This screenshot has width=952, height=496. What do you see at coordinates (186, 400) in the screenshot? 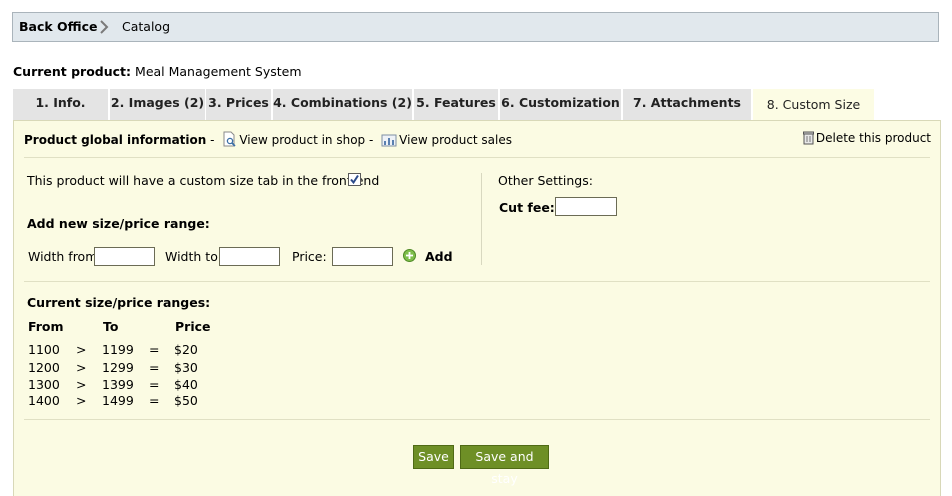
I see `range-price: $50` at bounding box center [186, 400].